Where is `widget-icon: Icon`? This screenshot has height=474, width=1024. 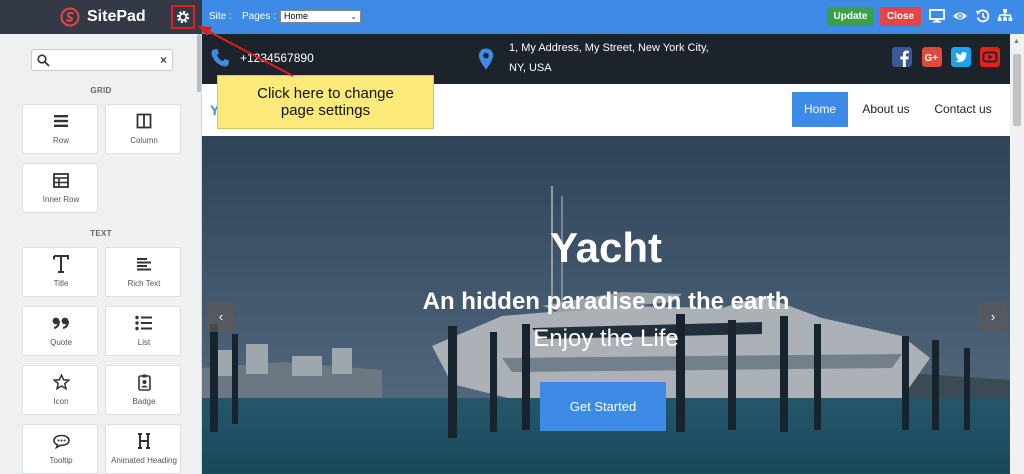 widget-icon: Icon is located at coordinates (60, 390).